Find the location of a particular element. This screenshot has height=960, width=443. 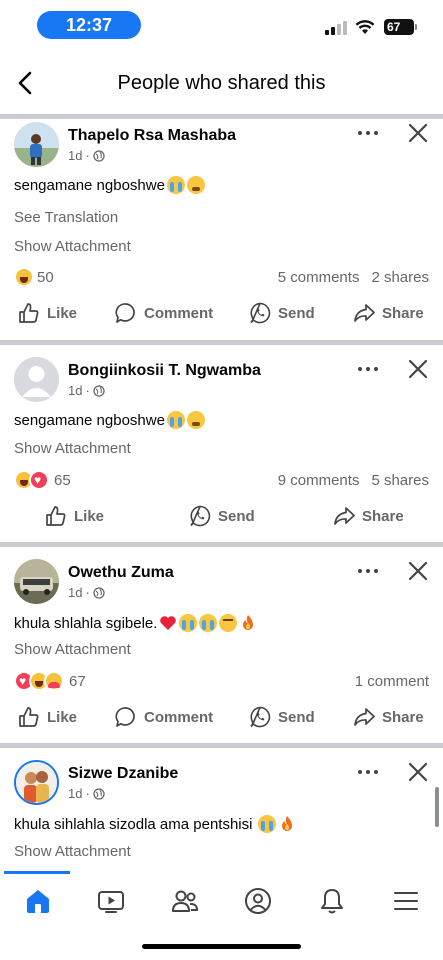

post-text: khula sihlahla sizodla ama pentshisi is located at coordinates (155, 824).